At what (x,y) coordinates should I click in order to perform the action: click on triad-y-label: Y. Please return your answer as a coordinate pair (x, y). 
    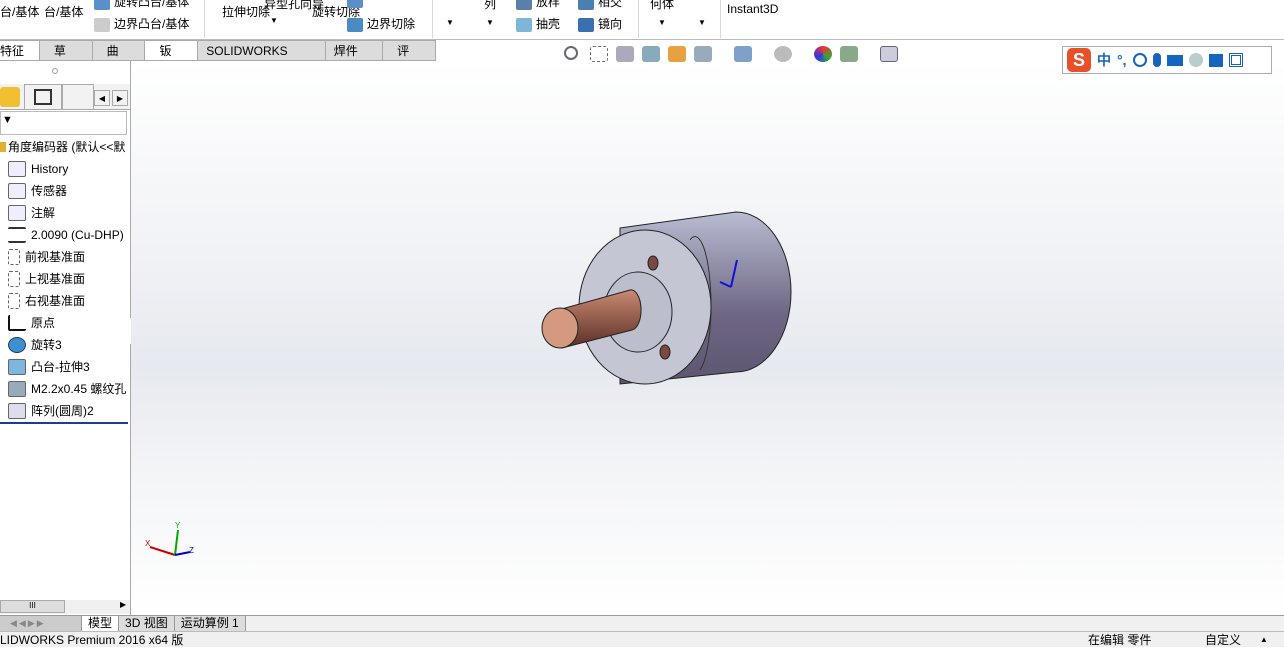
    Looking at the image, I should click on (178, 525).